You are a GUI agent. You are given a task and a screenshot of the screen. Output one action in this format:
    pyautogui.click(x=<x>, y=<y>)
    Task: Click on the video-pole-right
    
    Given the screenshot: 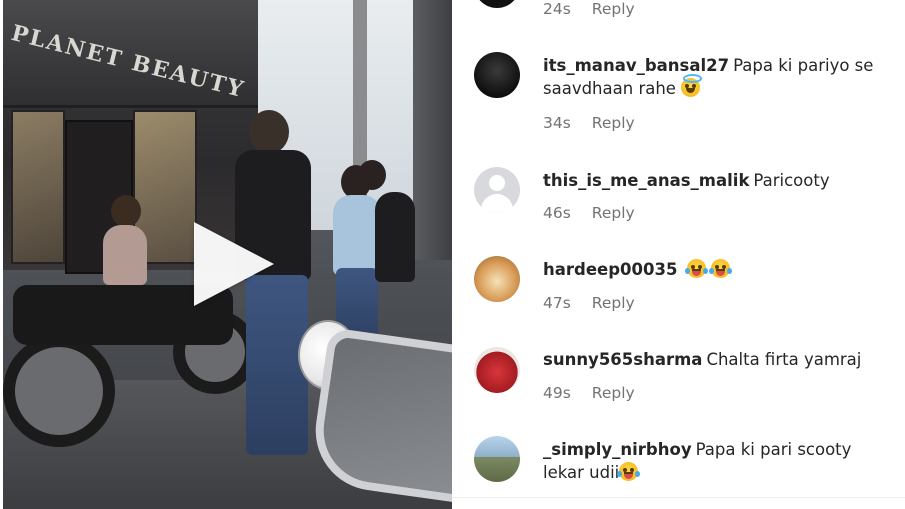 What is the action you would take?
    pyautogui.click(x=432, y=130)
    